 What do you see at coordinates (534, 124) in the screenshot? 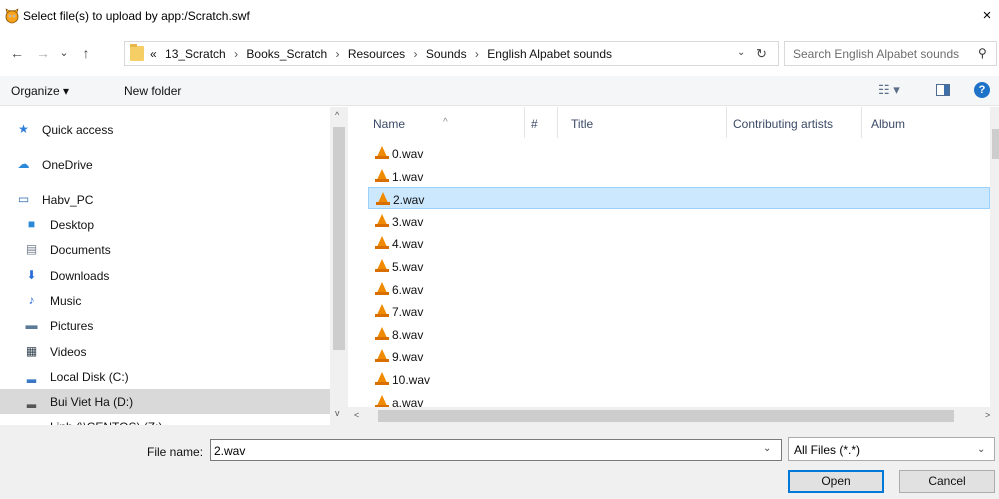
I see `column-number: #` at bounding box center [534, 124].